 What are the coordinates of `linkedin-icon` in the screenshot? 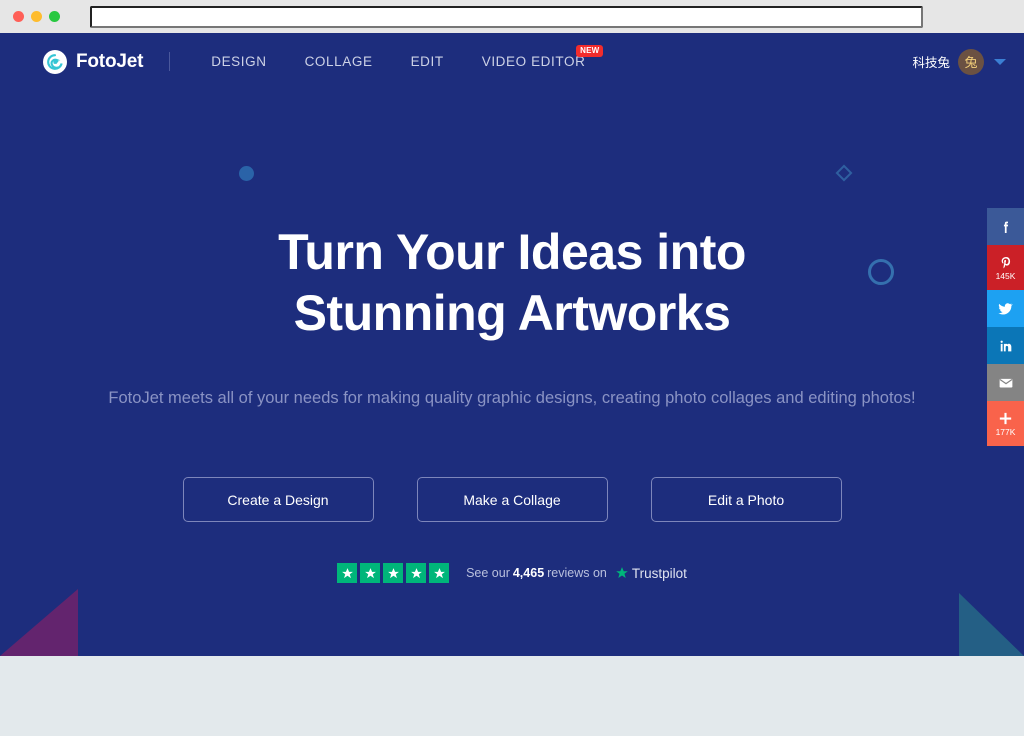 It's located at (1005, 345).